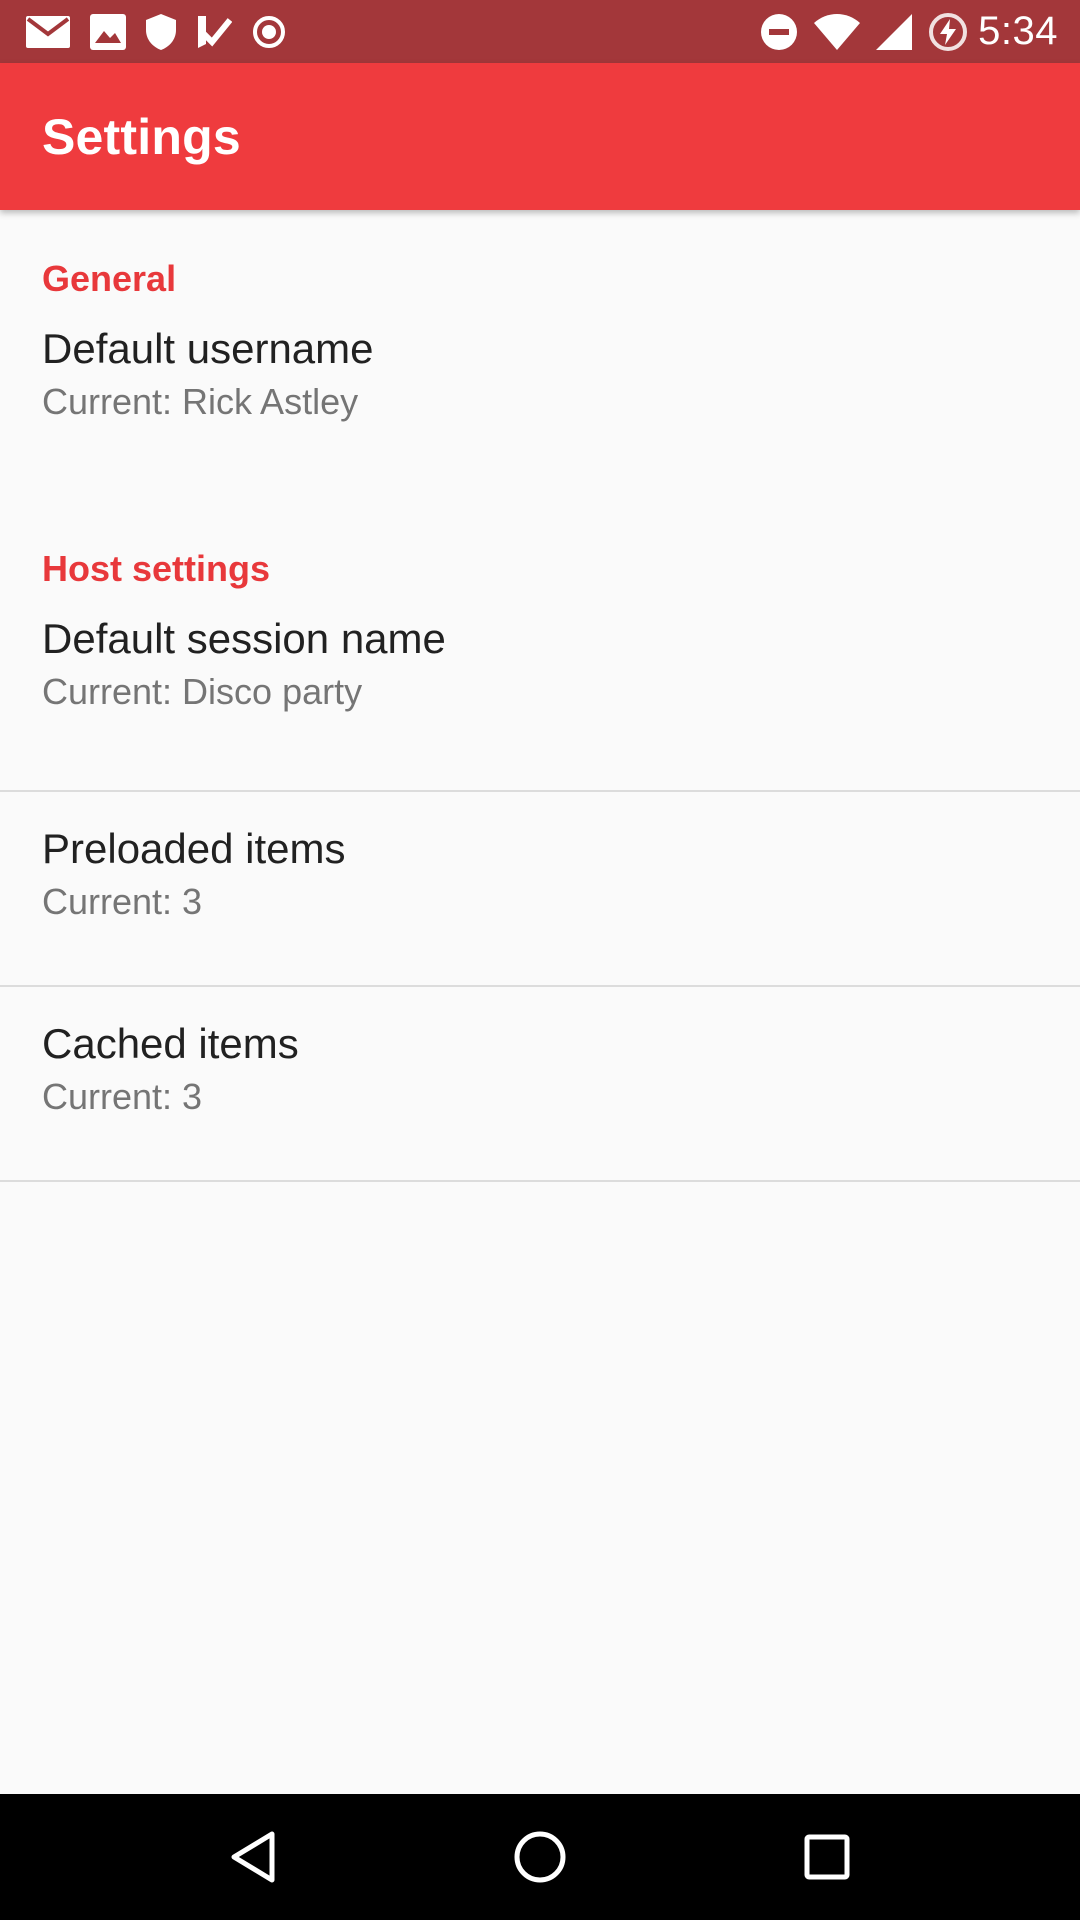 This screenshot has height=1920, width=1080. Describe the element at coordinates (253, 1857) in the screenshot. I see `back-icon` at that location.